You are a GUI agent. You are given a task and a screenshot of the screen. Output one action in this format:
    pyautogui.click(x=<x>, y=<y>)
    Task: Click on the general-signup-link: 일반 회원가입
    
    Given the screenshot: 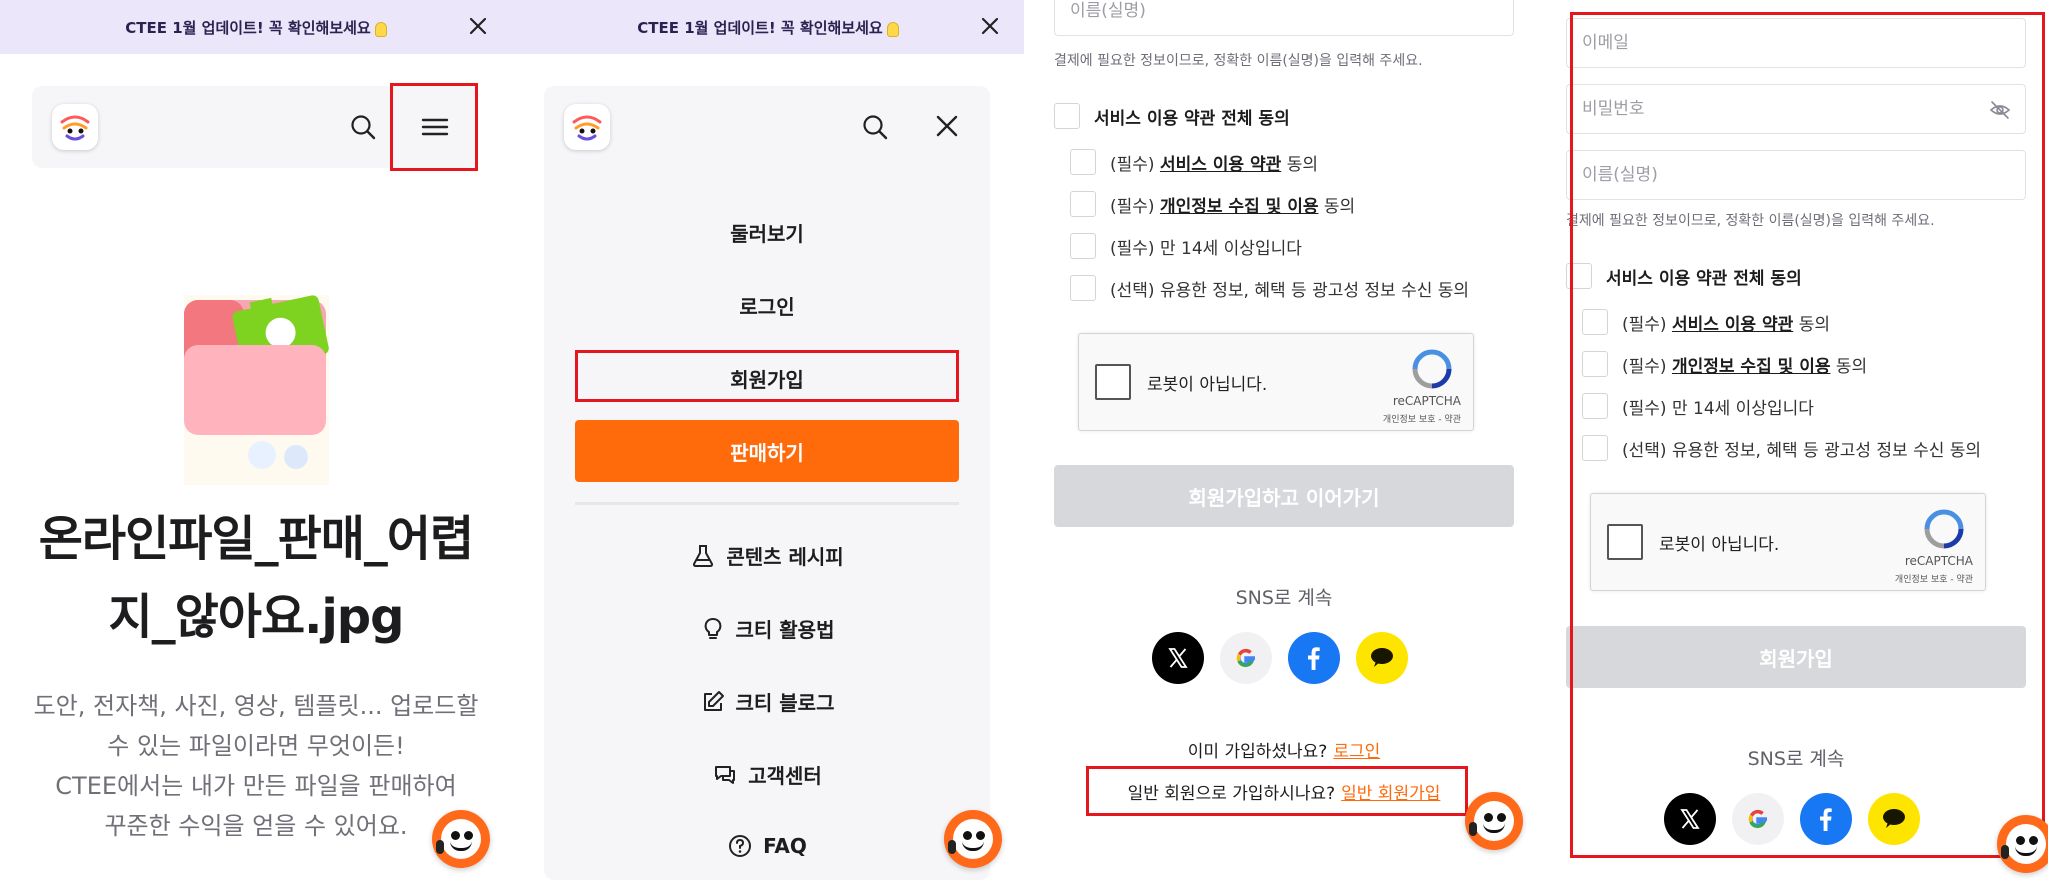 What is the action you would take?
    pyautogui.click(x=1390, y=794)
    